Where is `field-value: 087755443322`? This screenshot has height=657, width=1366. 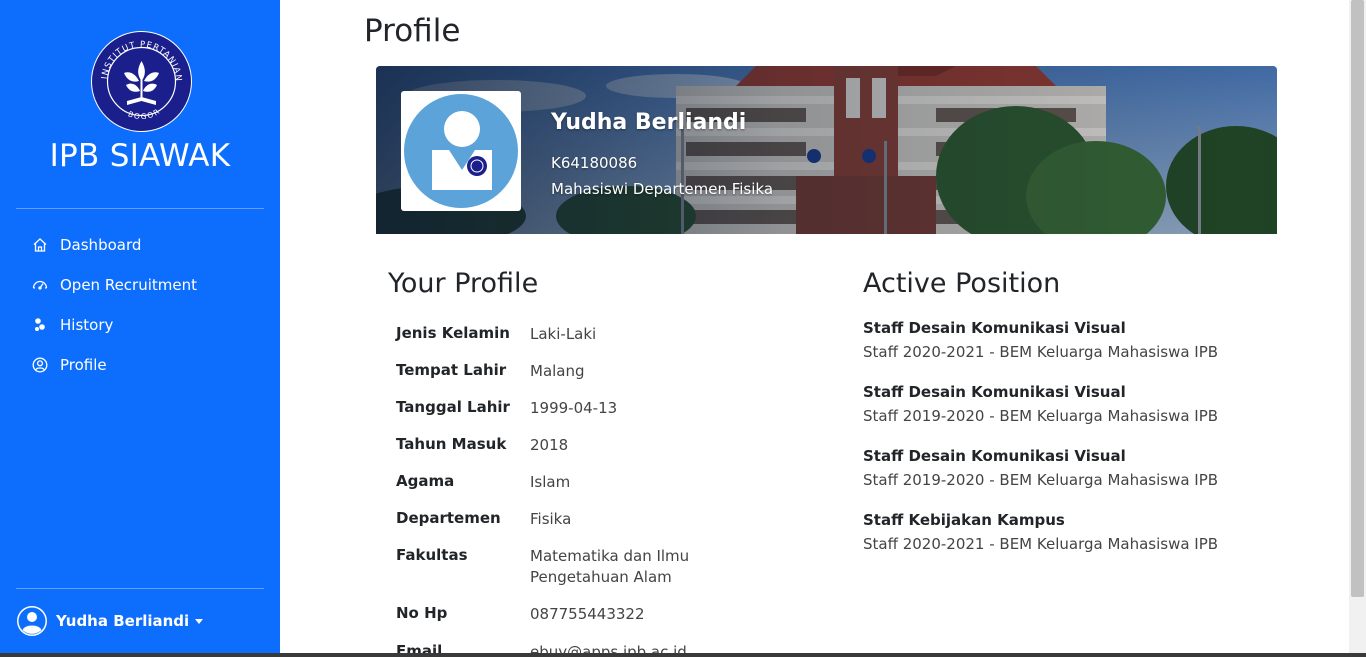 field-value: 087755443322 is located at coordinates (587, 614).